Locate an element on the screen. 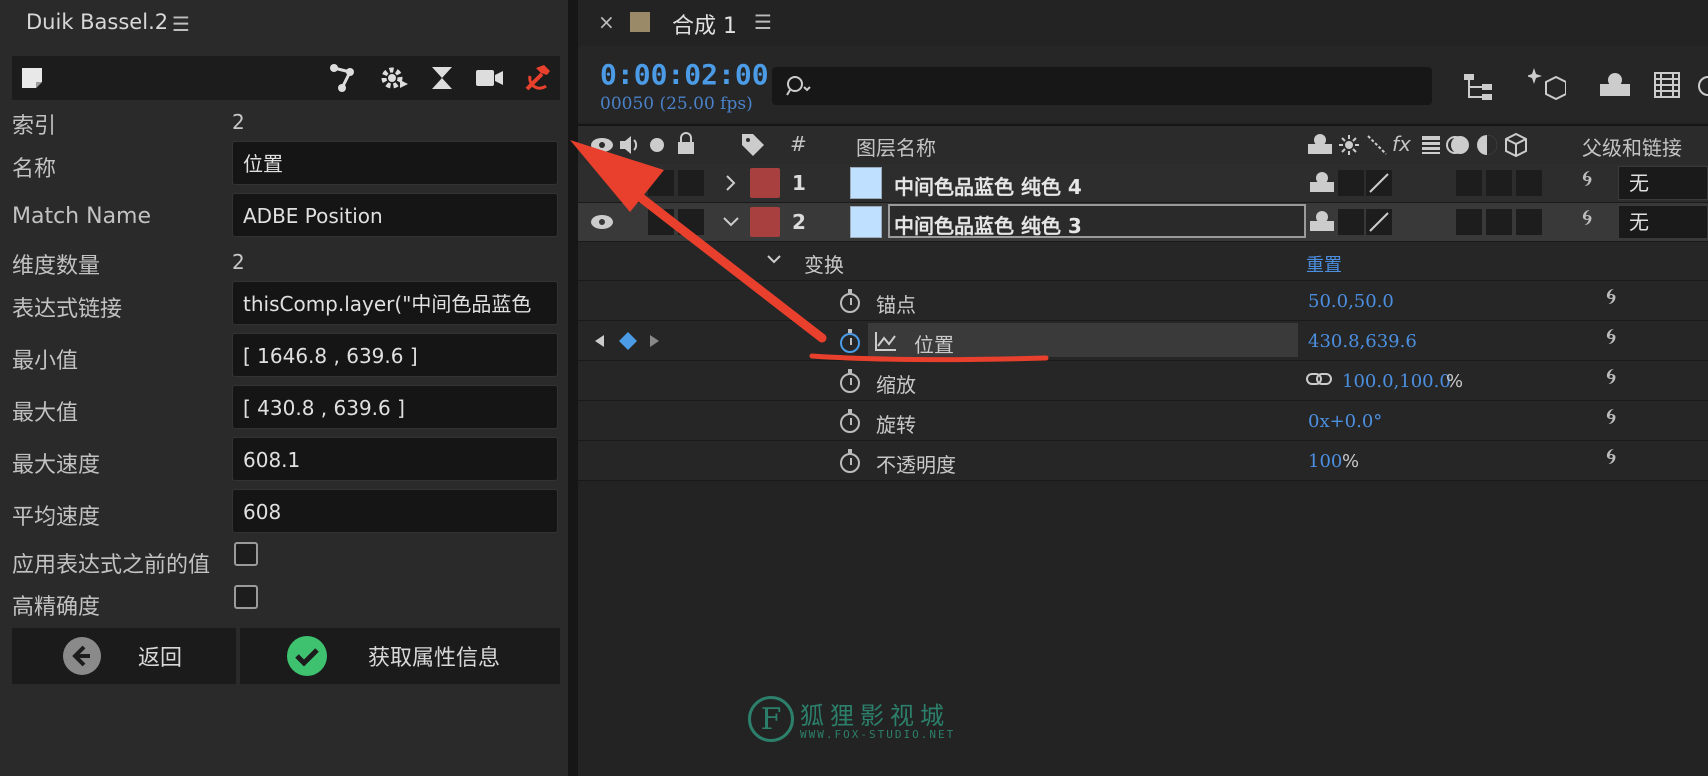 This screenshot has width=1708, height=776. high-precision-checkbox is located at coordinates (246, 597).